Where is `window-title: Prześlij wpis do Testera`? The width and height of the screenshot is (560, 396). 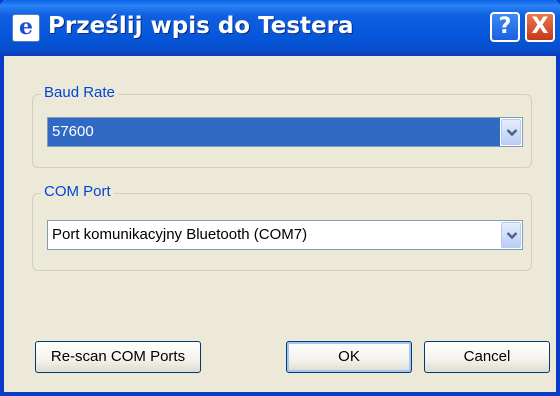
window-title: Prześlij wpis do Testera is located at coordinates (201, 26).